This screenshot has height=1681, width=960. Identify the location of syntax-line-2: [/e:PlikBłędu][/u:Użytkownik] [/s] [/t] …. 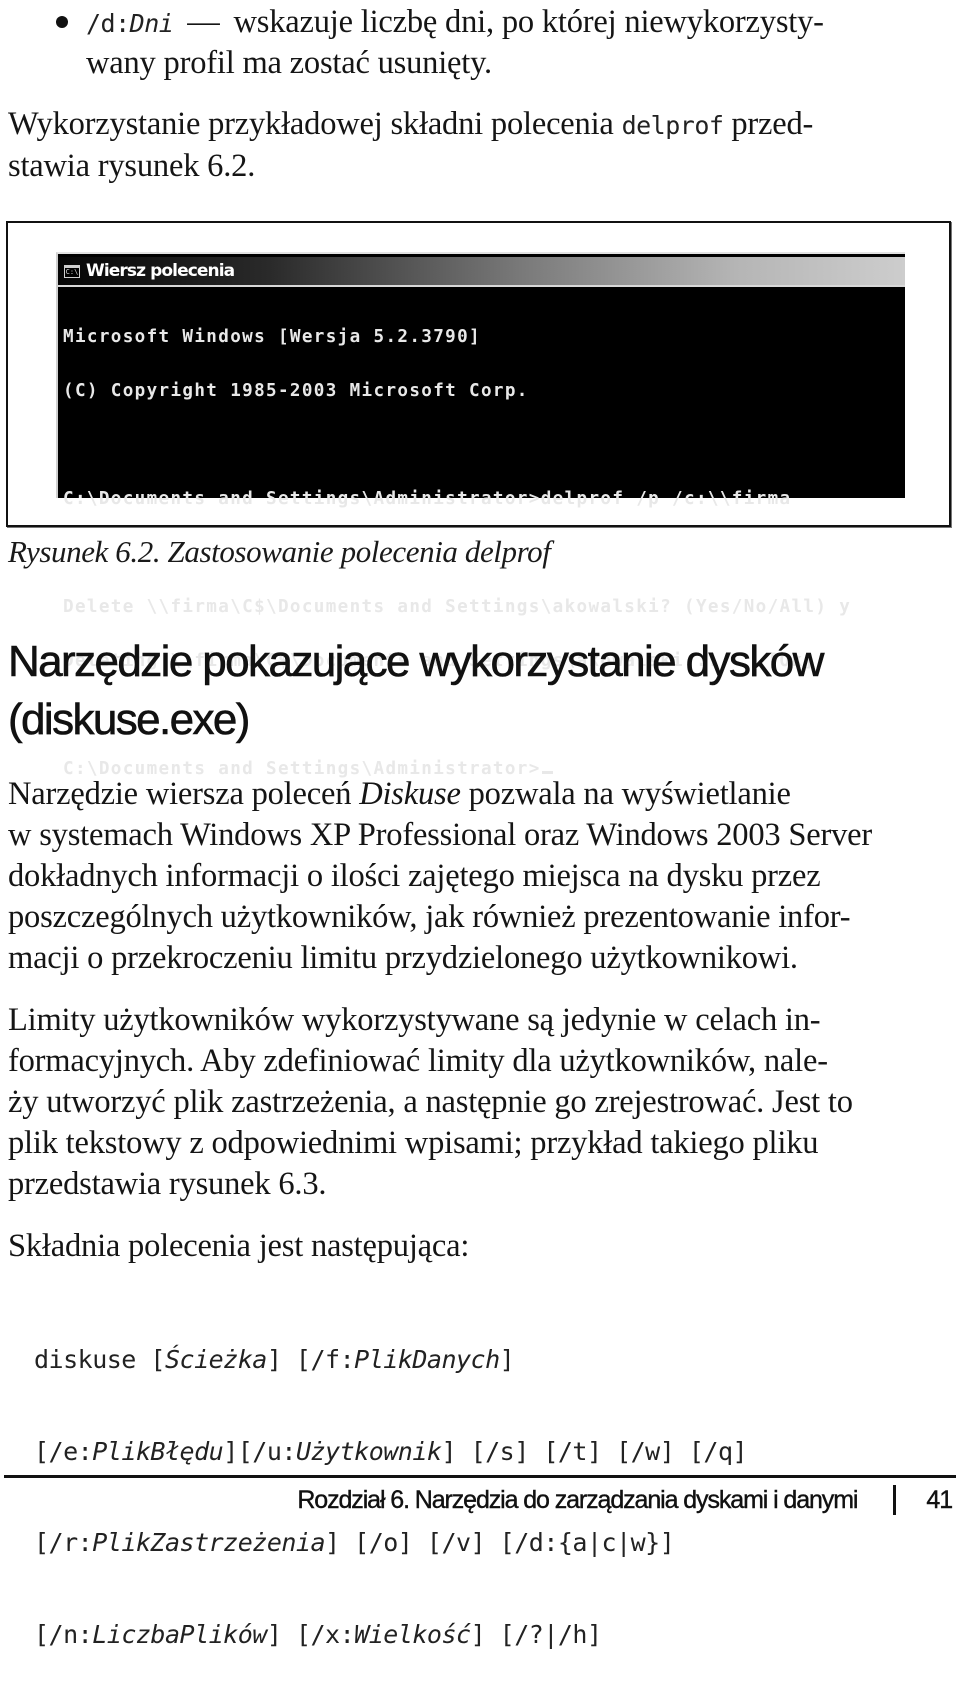
(391, 1451).